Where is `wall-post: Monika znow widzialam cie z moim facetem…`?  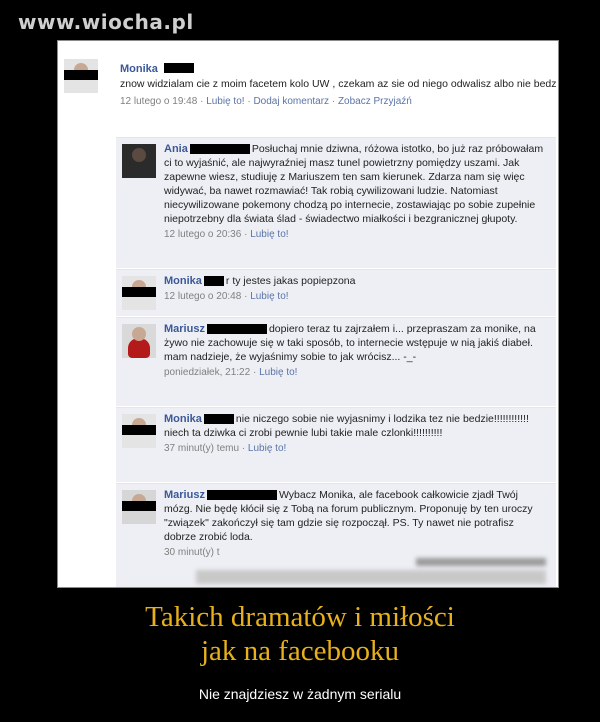
wall-post: Monika znow widzialam cie z moim facetem… is located at coordinates (308, 88).